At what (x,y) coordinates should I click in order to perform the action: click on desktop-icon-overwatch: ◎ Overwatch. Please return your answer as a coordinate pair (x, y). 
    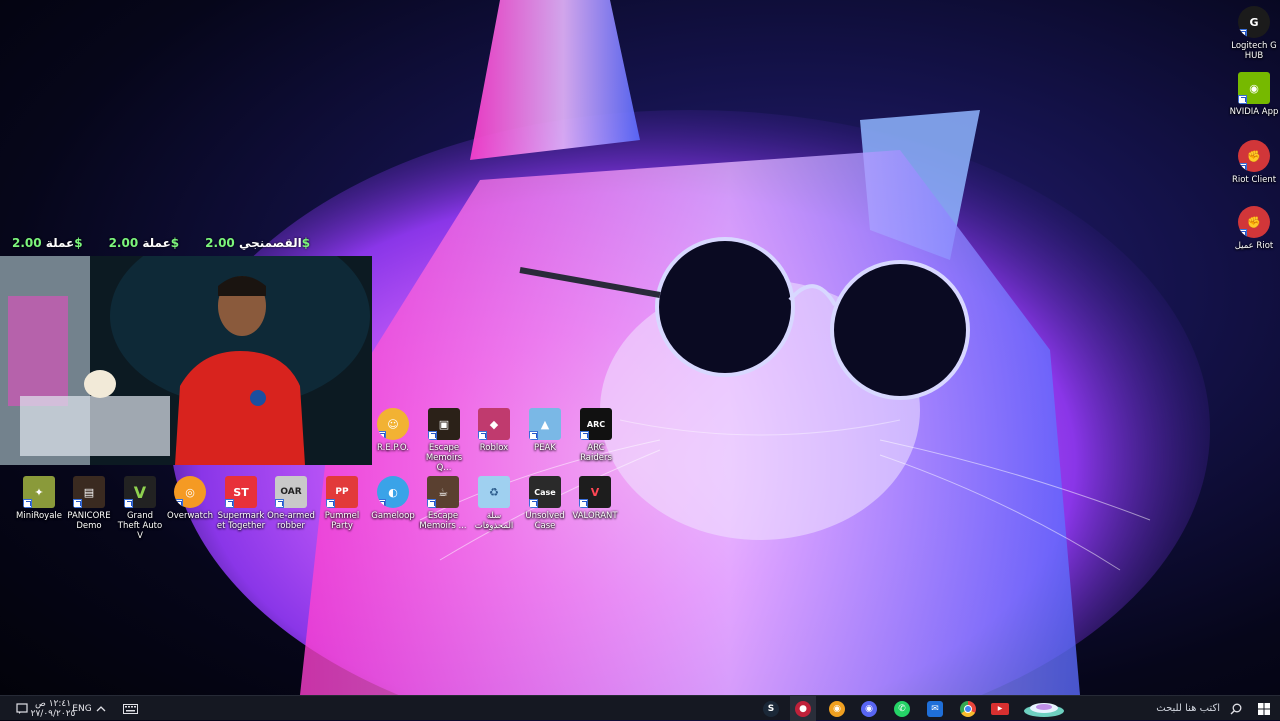
    Looking at the image, I should click on (190, 498).